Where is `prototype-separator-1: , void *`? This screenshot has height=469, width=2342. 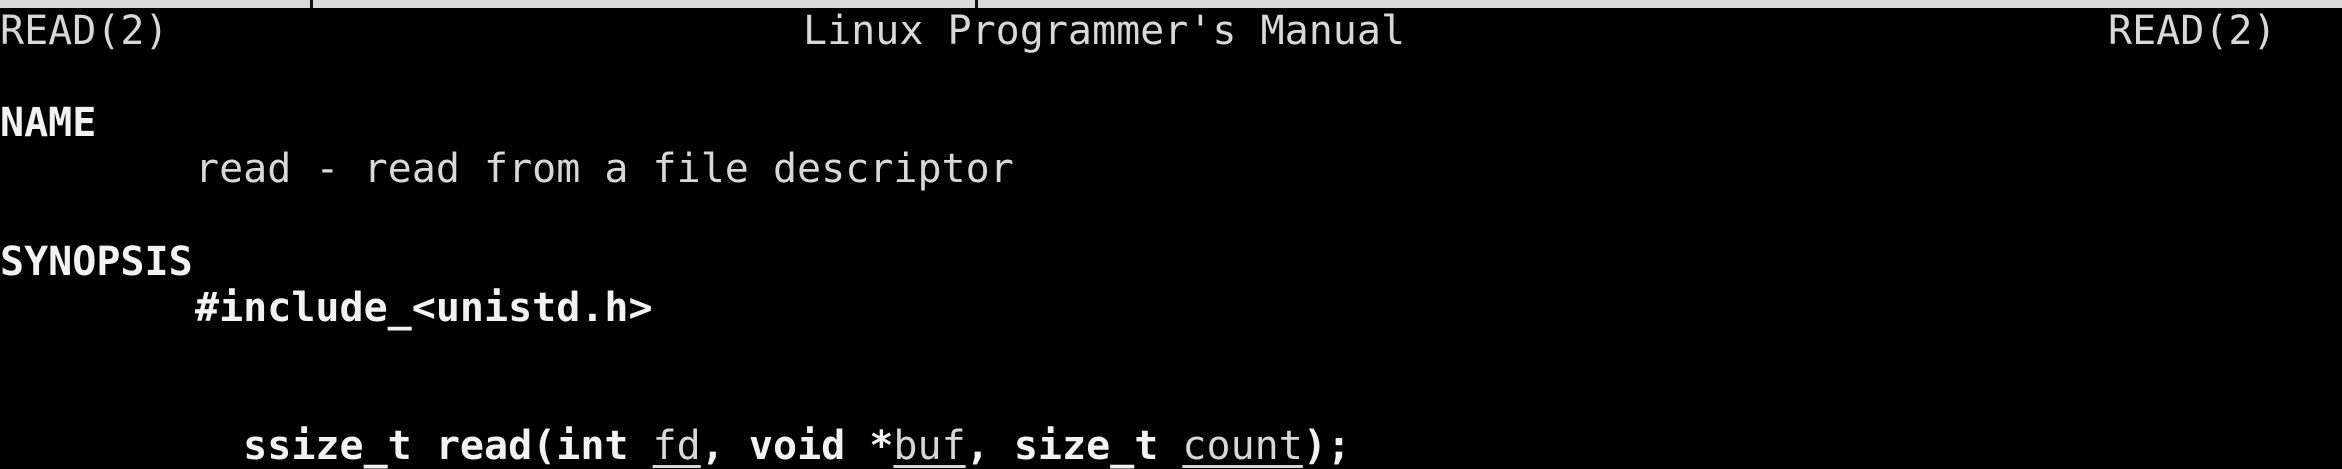
prototype-separator-1: , void * is located at coordinates (797, 446).